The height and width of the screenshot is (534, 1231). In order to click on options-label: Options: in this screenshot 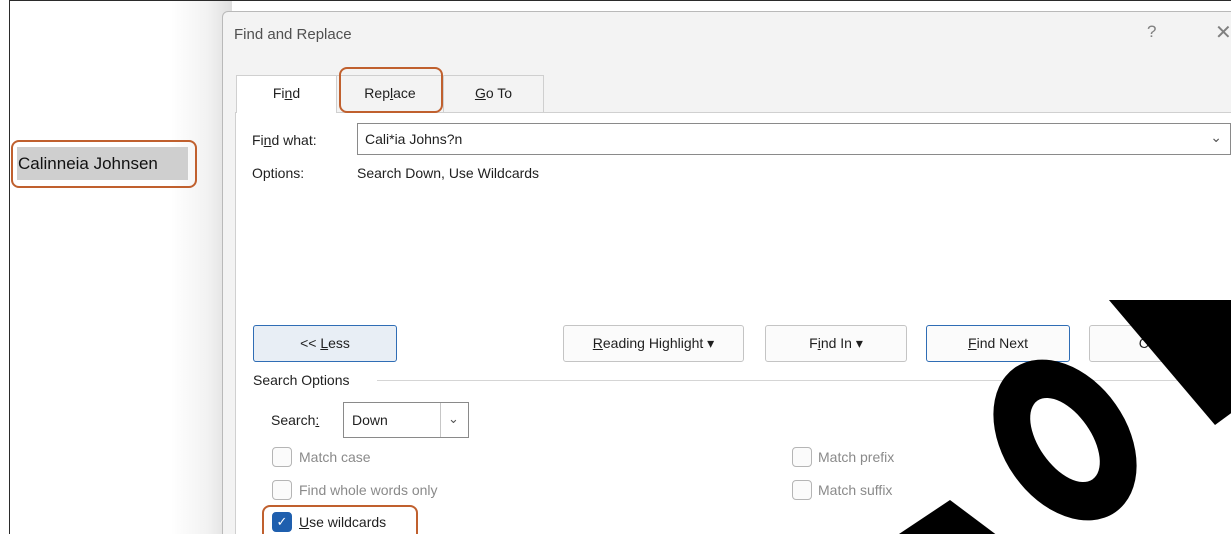, I will do `click(278, 173)`.